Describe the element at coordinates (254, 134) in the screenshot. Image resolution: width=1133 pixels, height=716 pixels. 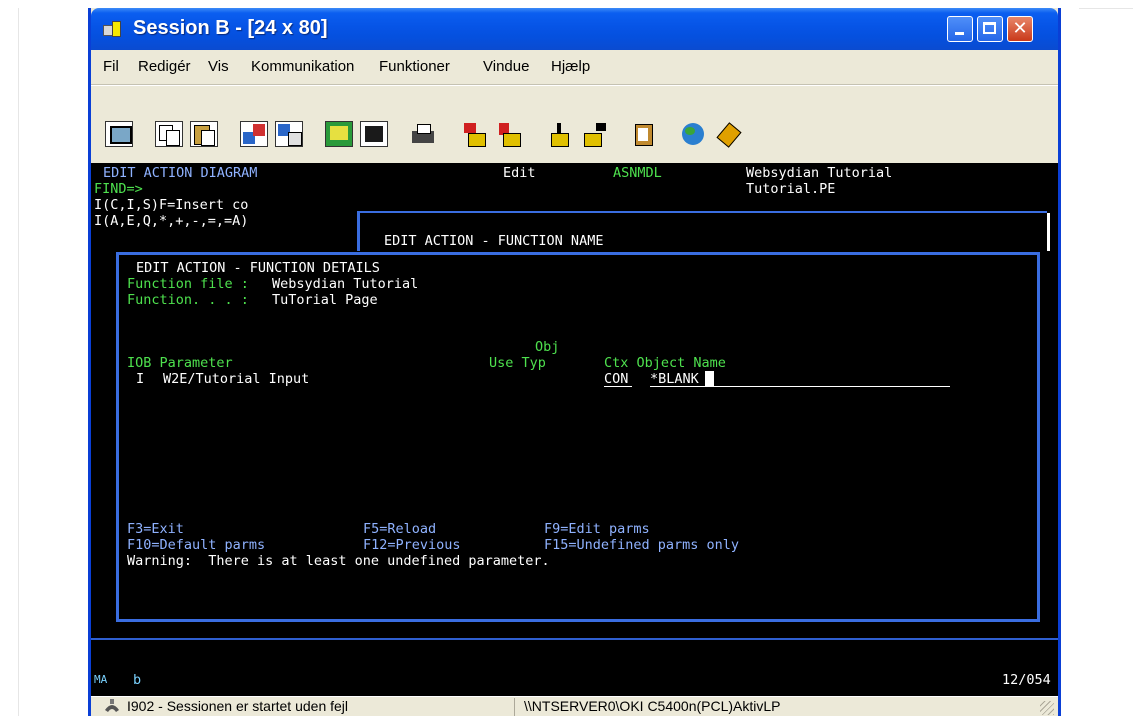
I see `send-icon` at that location.